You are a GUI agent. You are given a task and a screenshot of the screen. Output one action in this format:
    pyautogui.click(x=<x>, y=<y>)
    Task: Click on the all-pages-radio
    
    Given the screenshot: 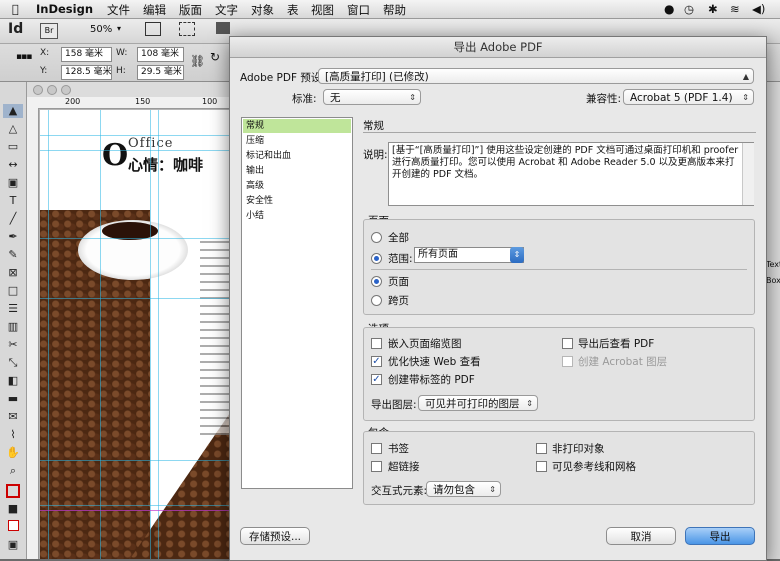 What is the action you would take?
    pyautogui.click(x=376, y=237)
    